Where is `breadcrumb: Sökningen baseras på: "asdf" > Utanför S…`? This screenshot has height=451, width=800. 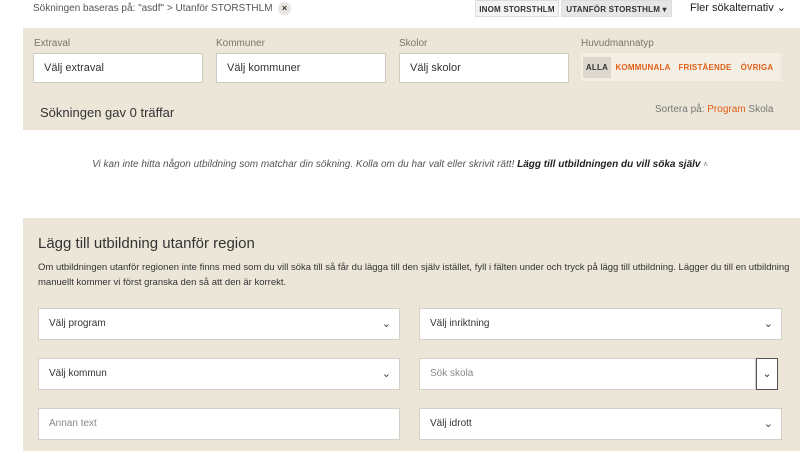 breadcrumb: Sökningen baseras på: "asdf" > Utanför S… is located at coordinates (153, 8).